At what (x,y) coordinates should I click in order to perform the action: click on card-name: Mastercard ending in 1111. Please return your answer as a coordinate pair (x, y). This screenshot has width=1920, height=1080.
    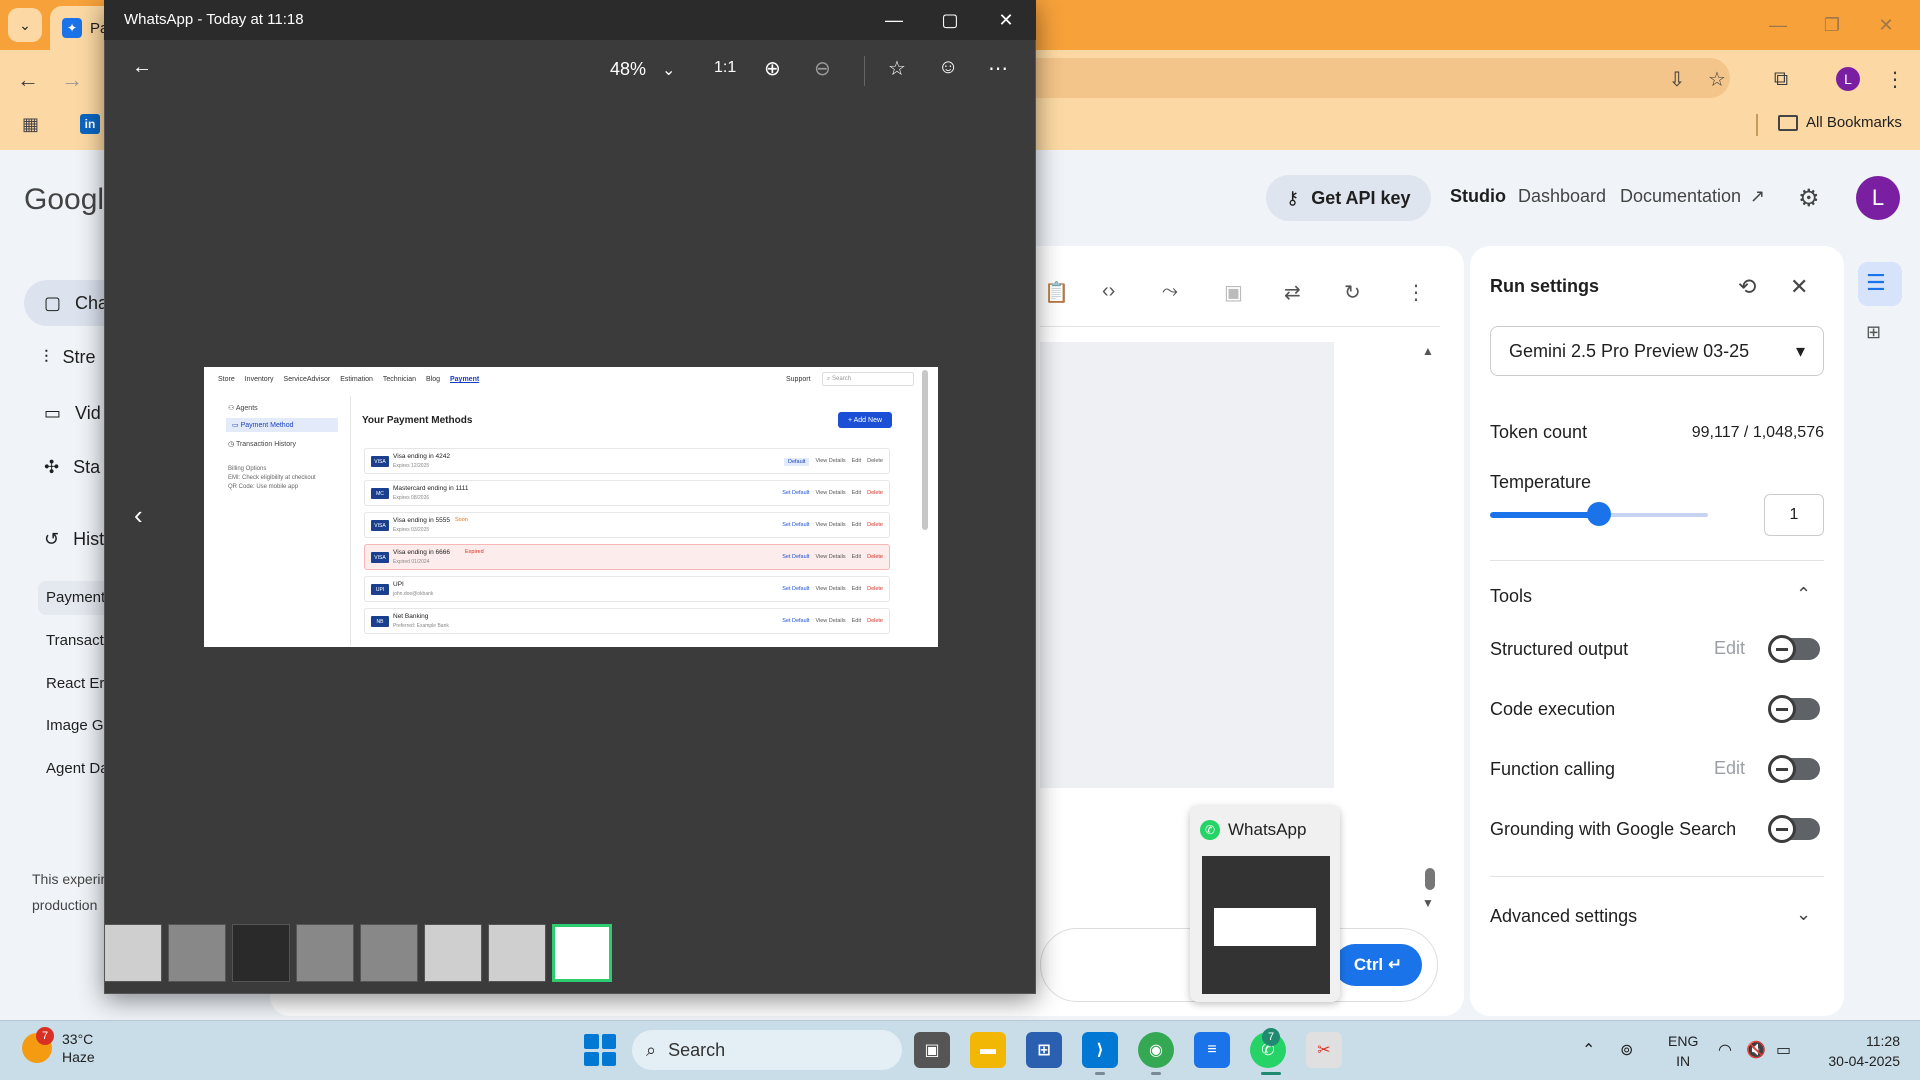
    Looking at the image, I should click on (431, 488).